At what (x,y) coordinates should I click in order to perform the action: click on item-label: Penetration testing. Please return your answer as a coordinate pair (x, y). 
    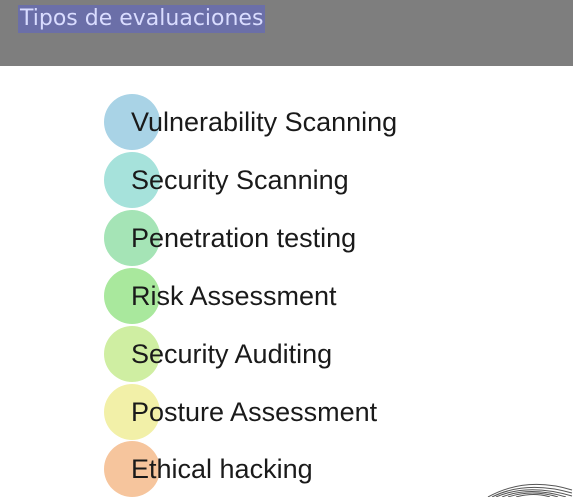
    Looking at the image, I should click on (244, 238).